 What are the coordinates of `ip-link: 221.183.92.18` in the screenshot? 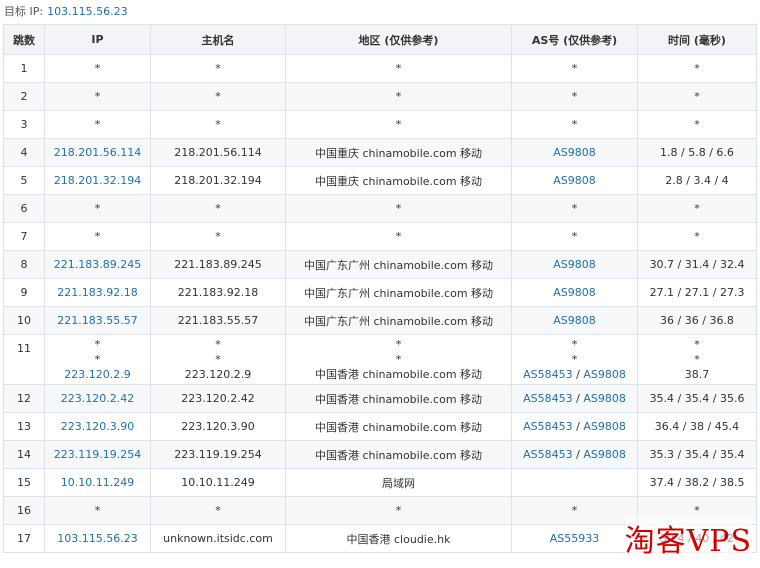 It's located at (97, 292).